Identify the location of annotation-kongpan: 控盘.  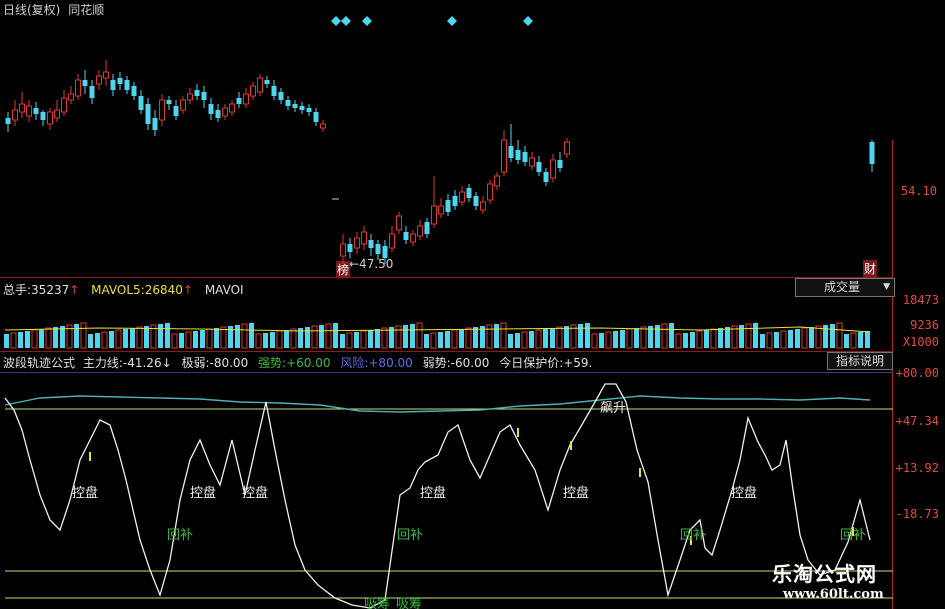
(203, 493).